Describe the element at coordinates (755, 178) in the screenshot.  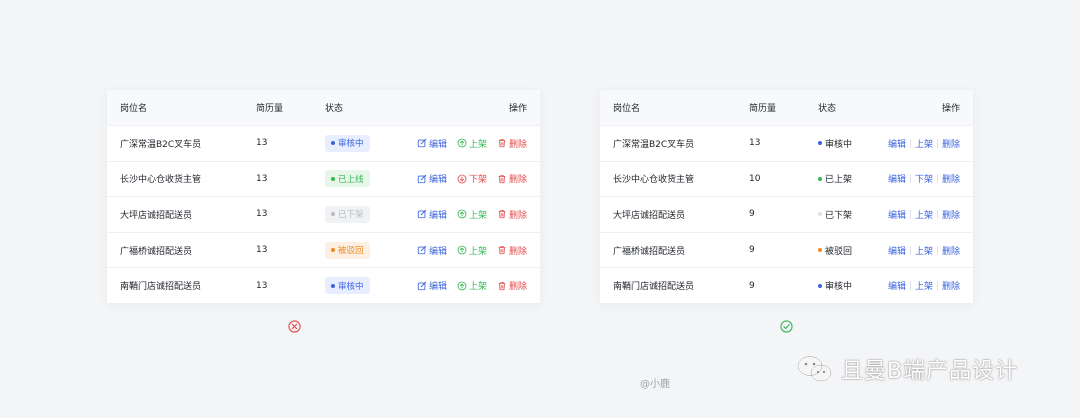
I see `resume-count: 10` at that location.